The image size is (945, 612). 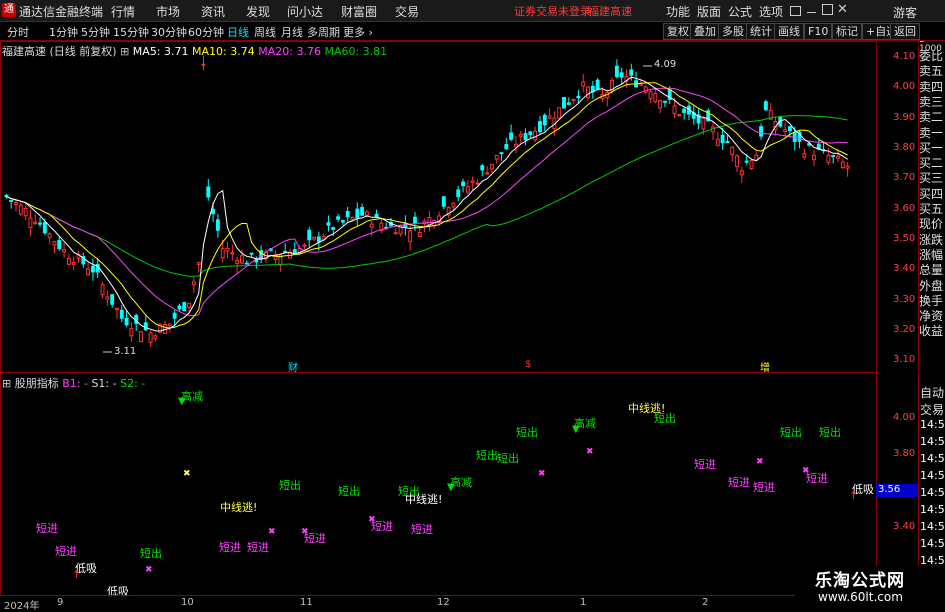 What do you see at coordinates (847, 31) in the screenshot?
I see `mark-button: 标记` at bounding box center [847, 31].